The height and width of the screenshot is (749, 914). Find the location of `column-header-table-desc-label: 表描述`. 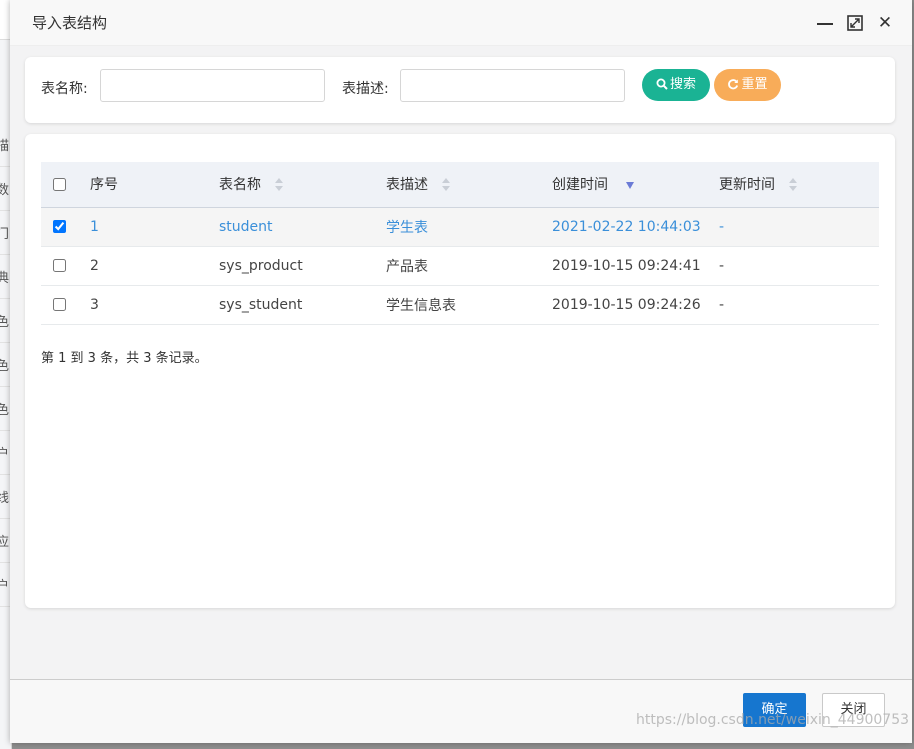

column-header-table-desc-label: 表描述 is located at coordinates (407, 185).